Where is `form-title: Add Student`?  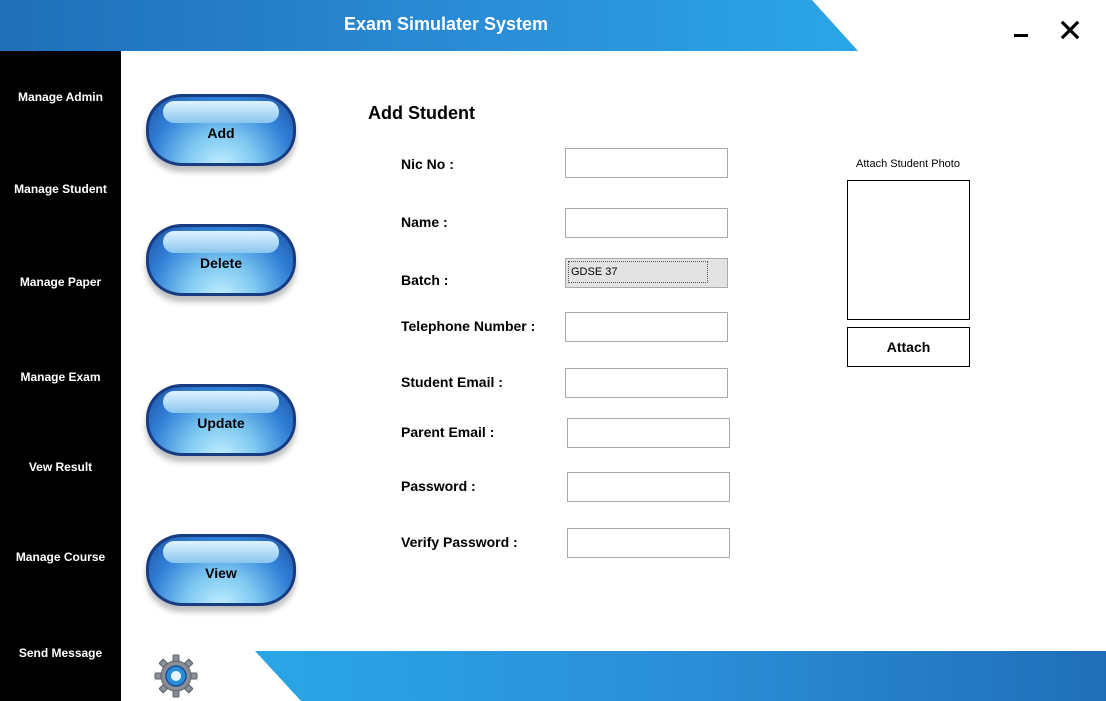 form-title: Add Student is located at coordinates (421, 113).